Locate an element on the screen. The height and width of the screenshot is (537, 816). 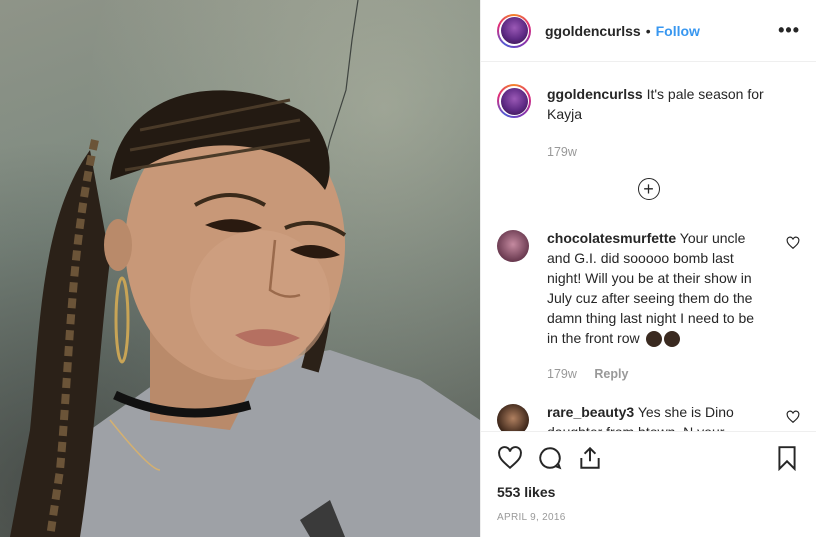
reply-button: Reply is located at coordinates (611, 374).